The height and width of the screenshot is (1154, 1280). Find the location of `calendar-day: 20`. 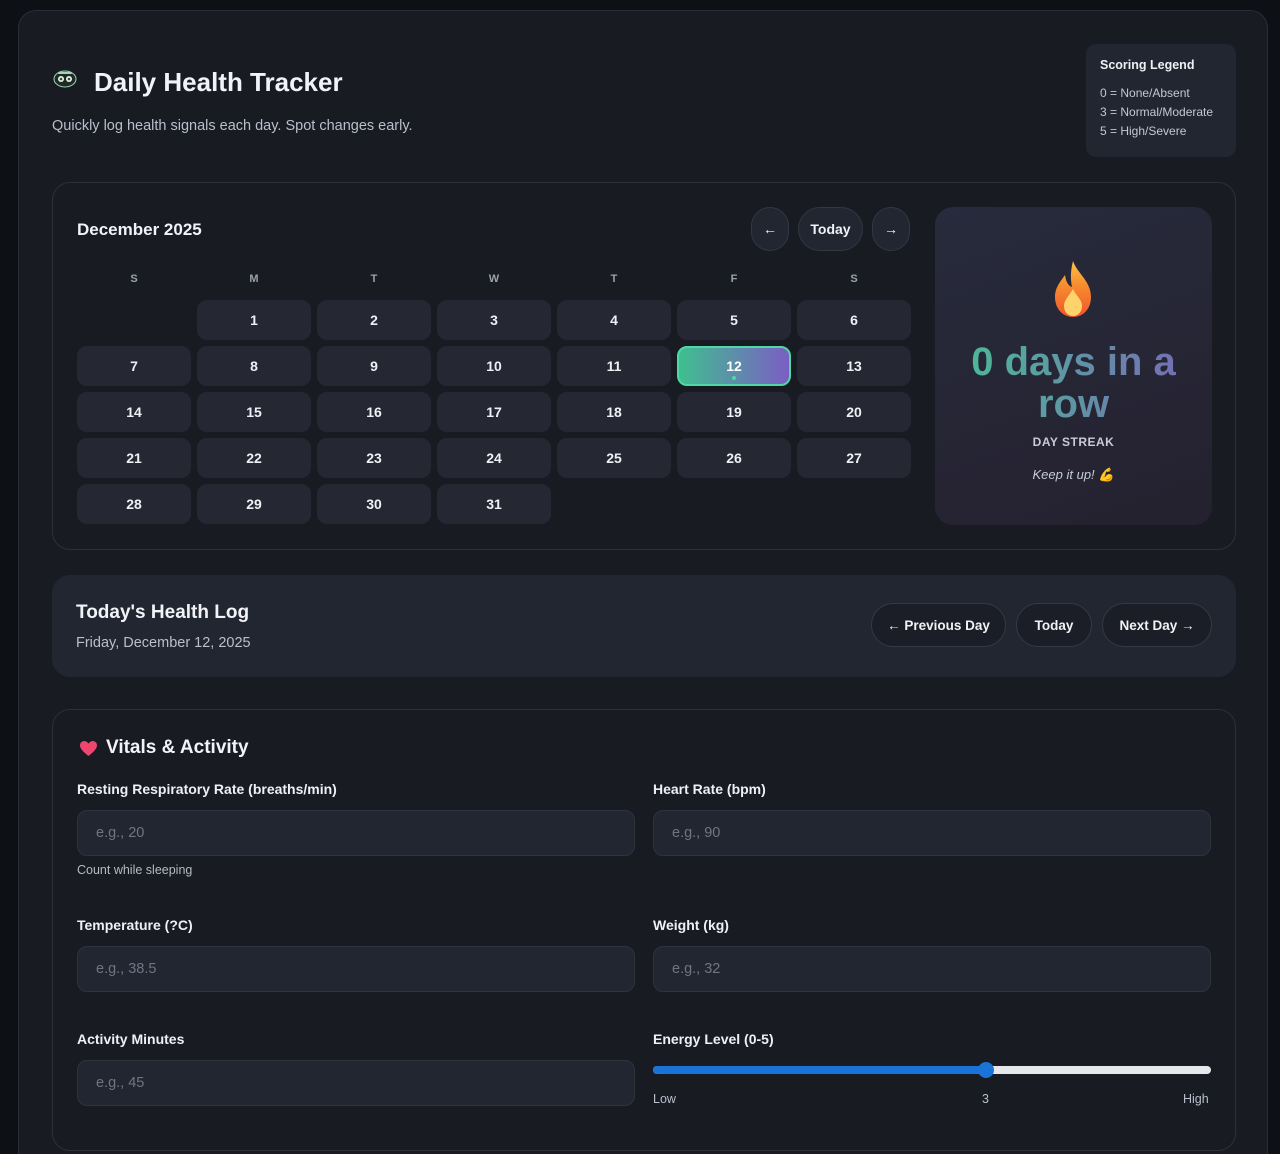

calendar-day: 20 is located at coordinates (854, 412).